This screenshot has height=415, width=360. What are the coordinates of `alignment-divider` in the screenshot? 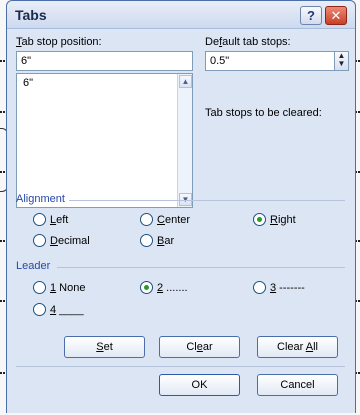 It's located at (207, 200).